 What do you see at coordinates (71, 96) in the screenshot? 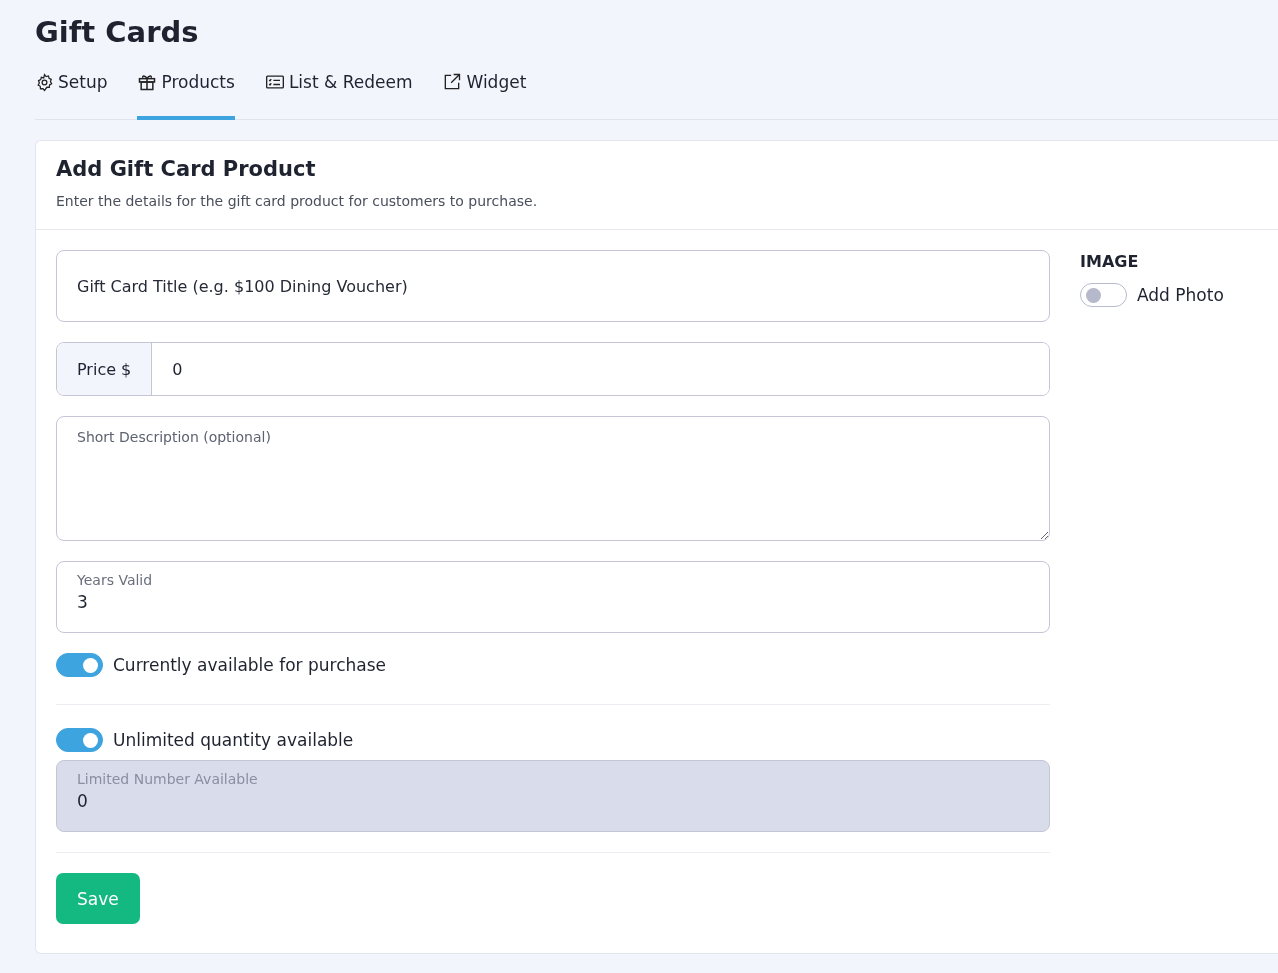
I see `tab: Setup` at bounding box center [71, 96].